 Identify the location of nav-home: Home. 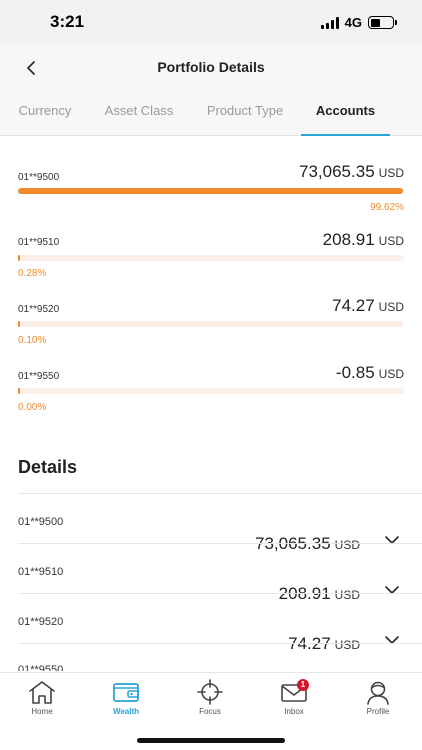
(42, 701).